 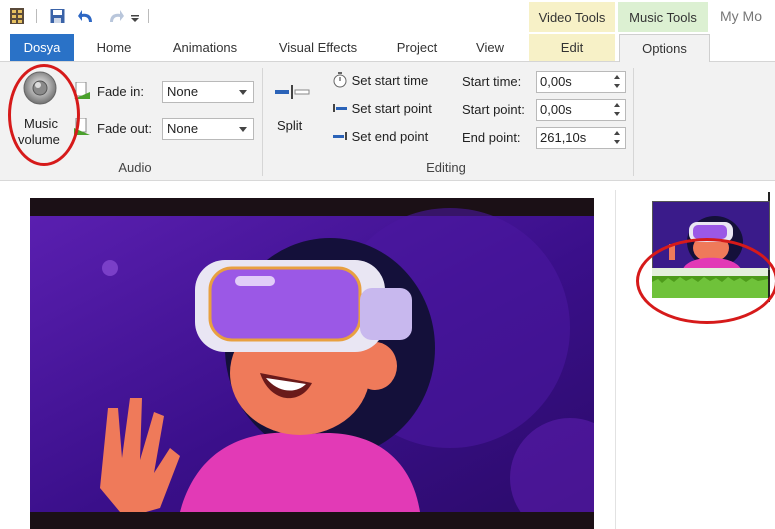 What do you see at coordinates (572, 47) in the screenshot?
I see `tab-edit: Edit` at bounding box center [572, 47].